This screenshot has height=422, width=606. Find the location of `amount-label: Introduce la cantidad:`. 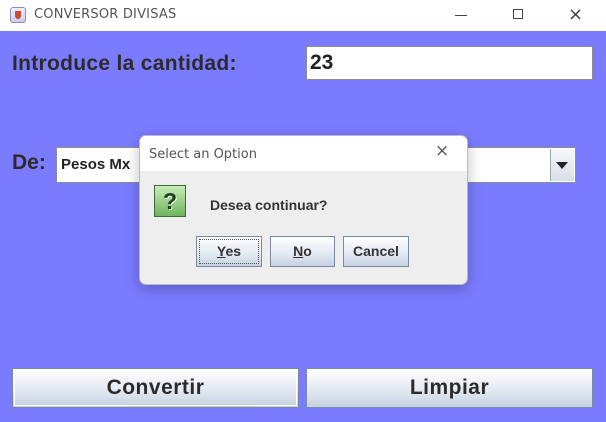

amount-label: Introduce la cantidad: is located at coordinates (124, 63).